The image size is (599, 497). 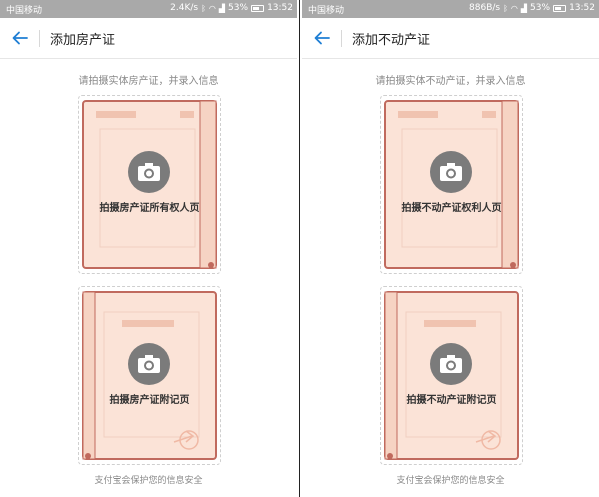 What do you see at coordinates (450, 38) in the screenshot?
I see `nav-bar: 添加不动产证` at bounding box center [450, 38].